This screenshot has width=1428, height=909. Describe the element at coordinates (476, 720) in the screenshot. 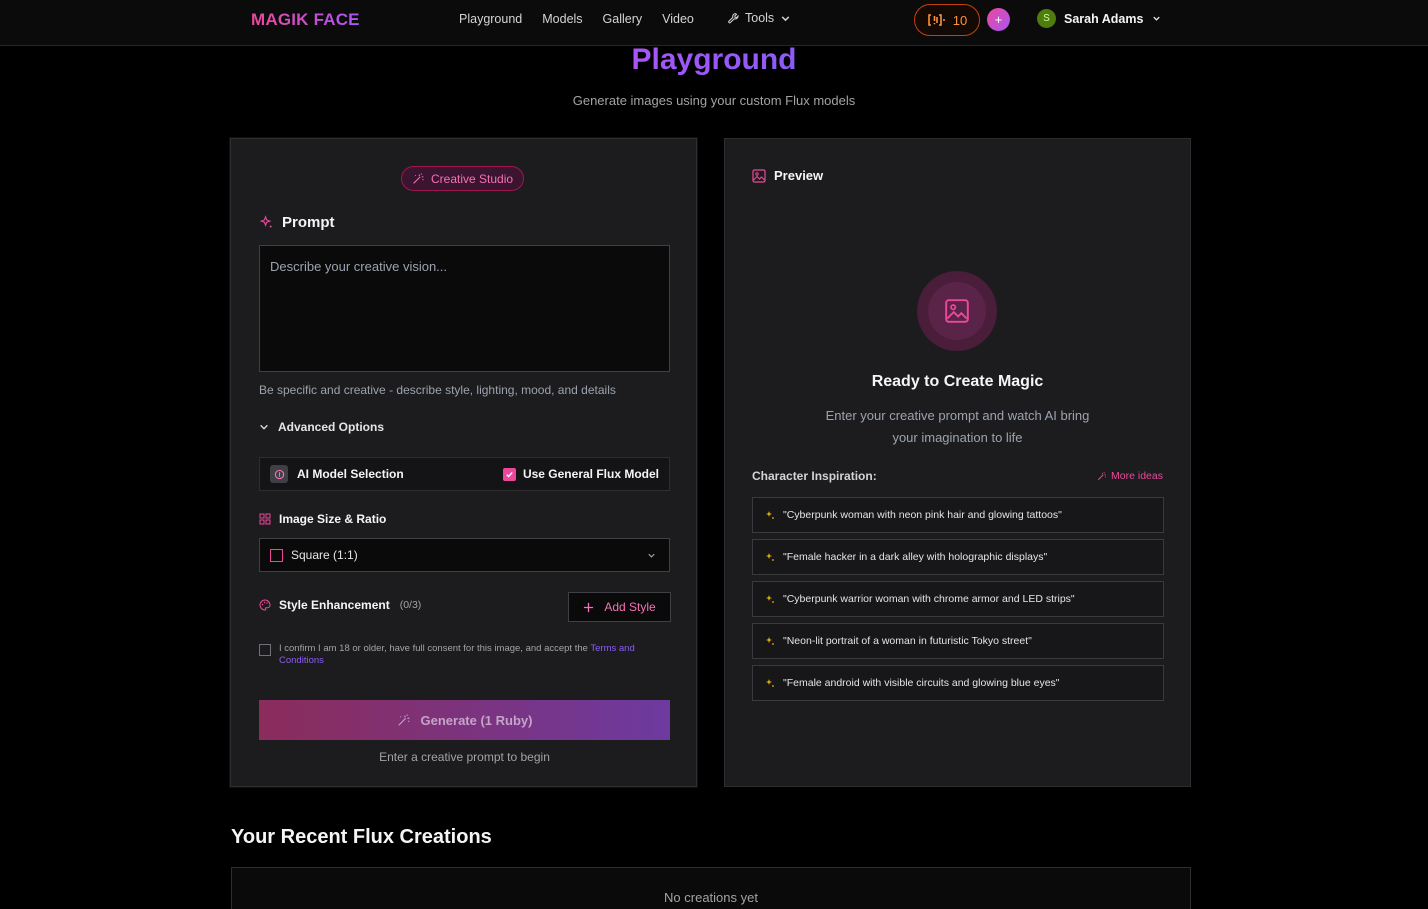

I see `generate-label: Generate (1 Ruby)` at that location.